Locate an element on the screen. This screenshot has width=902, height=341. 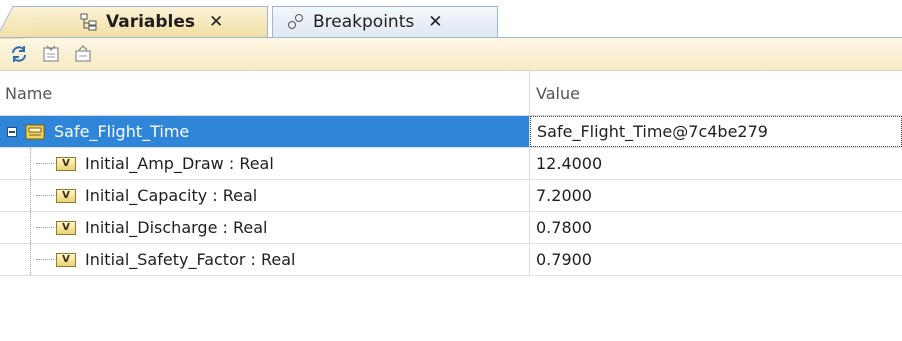
table-row: V Initial_Safety_Factor : Real 0.7900 is located at coordinates (451, 260).